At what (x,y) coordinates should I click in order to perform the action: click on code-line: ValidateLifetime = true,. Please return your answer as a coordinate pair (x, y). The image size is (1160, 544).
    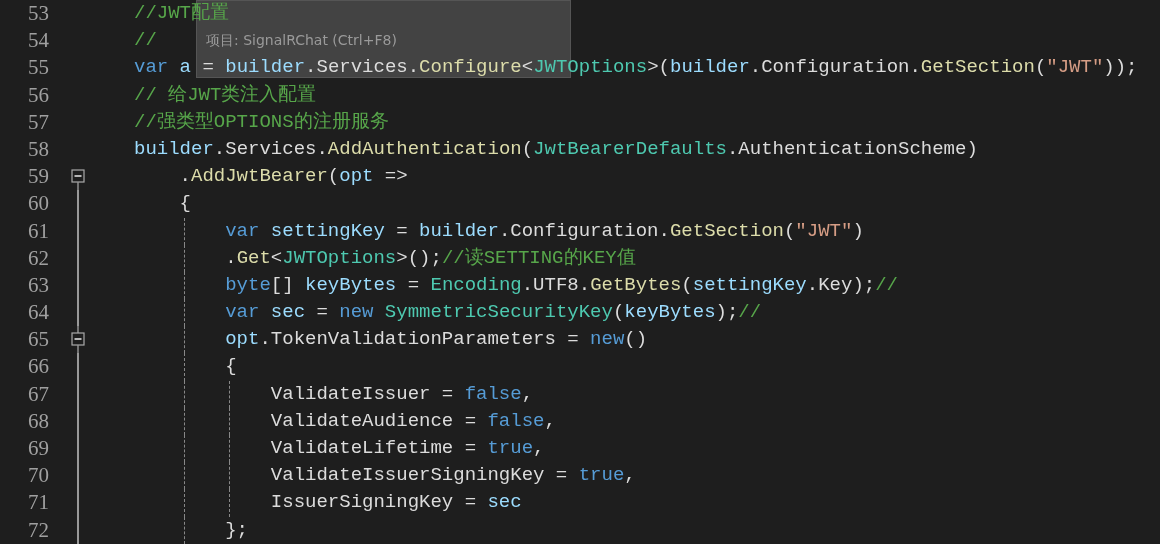
    Looking at the image, I should click on (407, 448).